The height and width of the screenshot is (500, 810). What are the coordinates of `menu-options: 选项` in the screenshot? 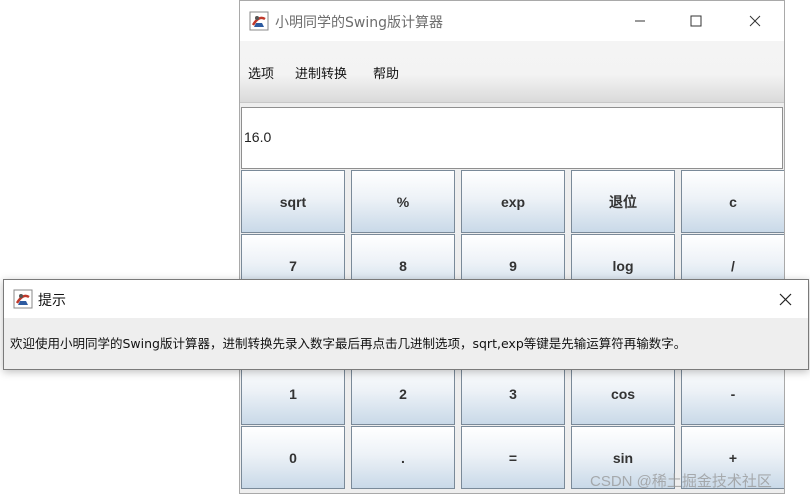 It's located at (261, 72).